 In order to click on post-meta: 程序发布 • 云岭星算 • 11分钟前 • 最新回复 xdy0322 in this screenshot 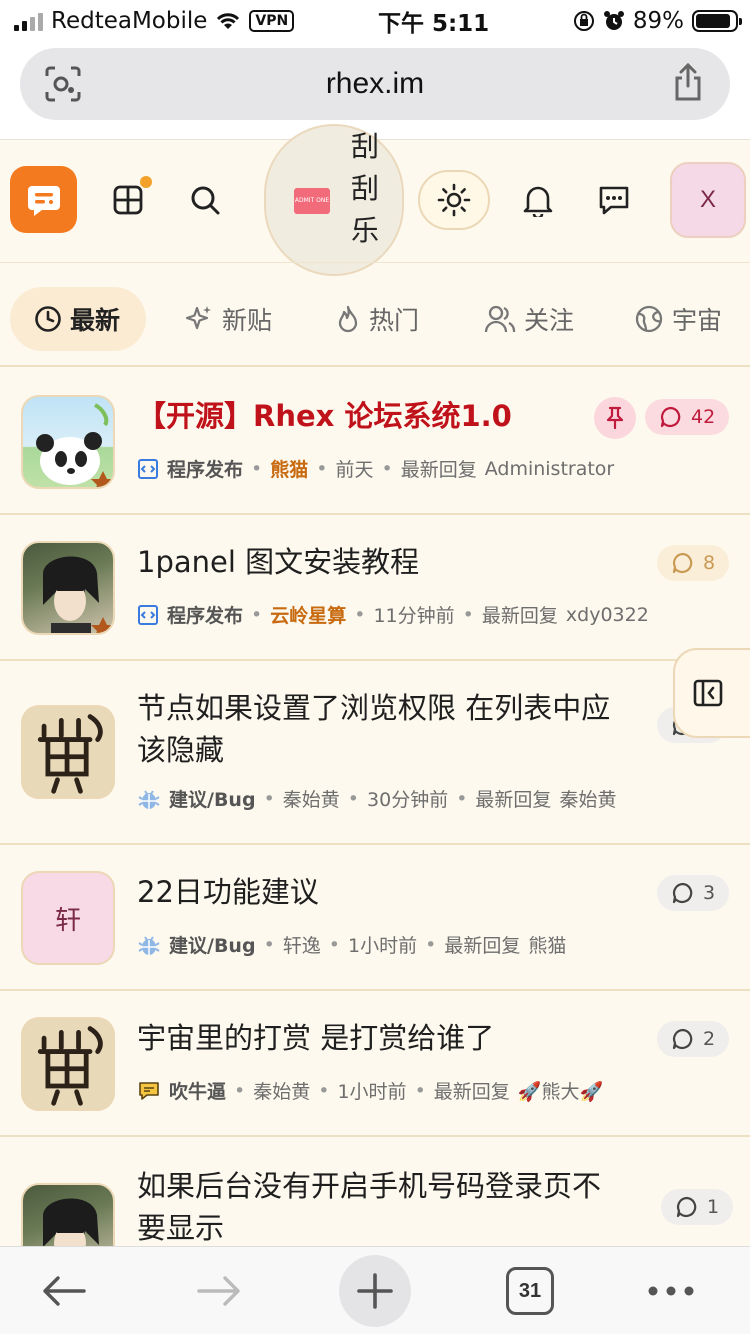, I will do `click(393, 614)`.